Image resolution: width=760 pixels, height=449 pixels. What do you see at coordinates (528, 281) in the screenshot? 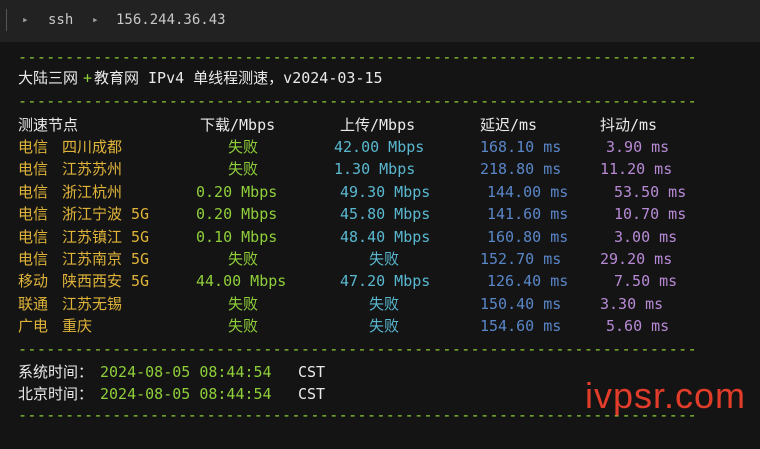
I see `row-latency: 126.40 ms` at bounding box center [528, 281].